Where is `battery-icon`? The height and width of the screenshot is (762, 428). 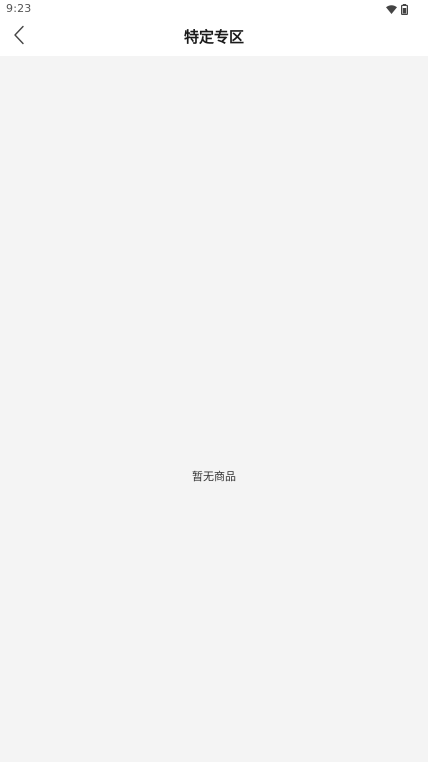
battery-icon is located at coordinates (404, 9).